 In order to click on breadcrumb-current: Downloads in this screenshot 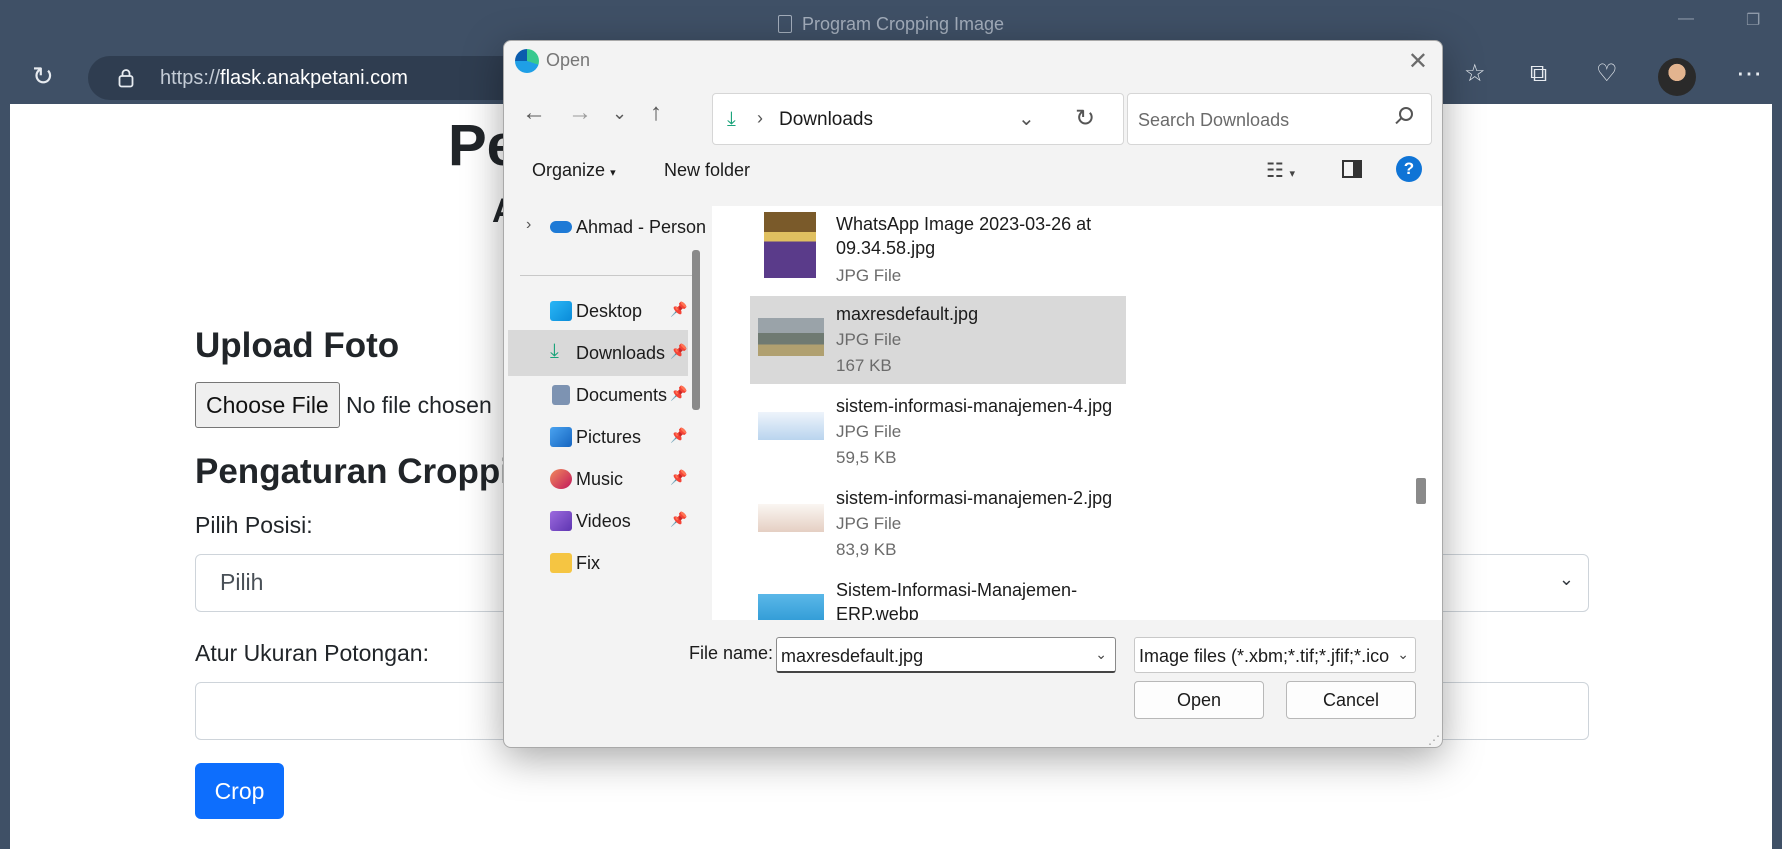, I will do `click(826, 120)`.